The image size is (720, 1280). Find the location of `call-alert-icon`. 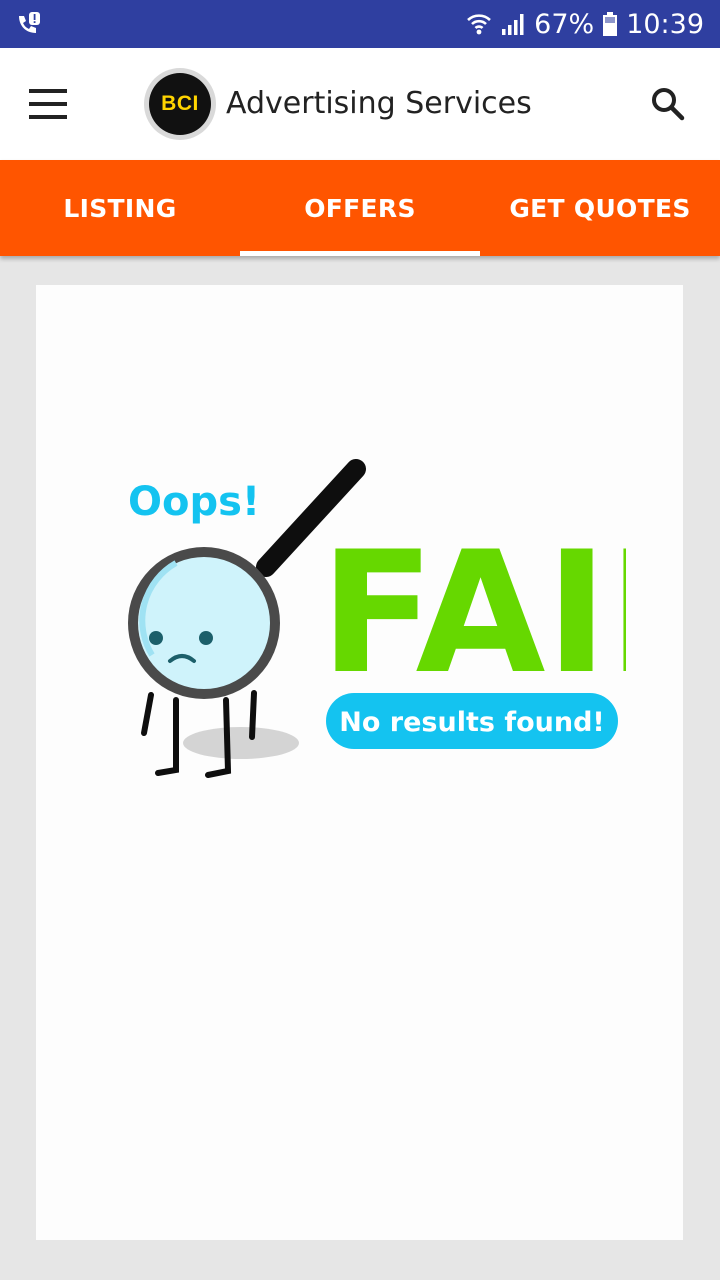

call-alert-icon is located at coordinates (28, 24).